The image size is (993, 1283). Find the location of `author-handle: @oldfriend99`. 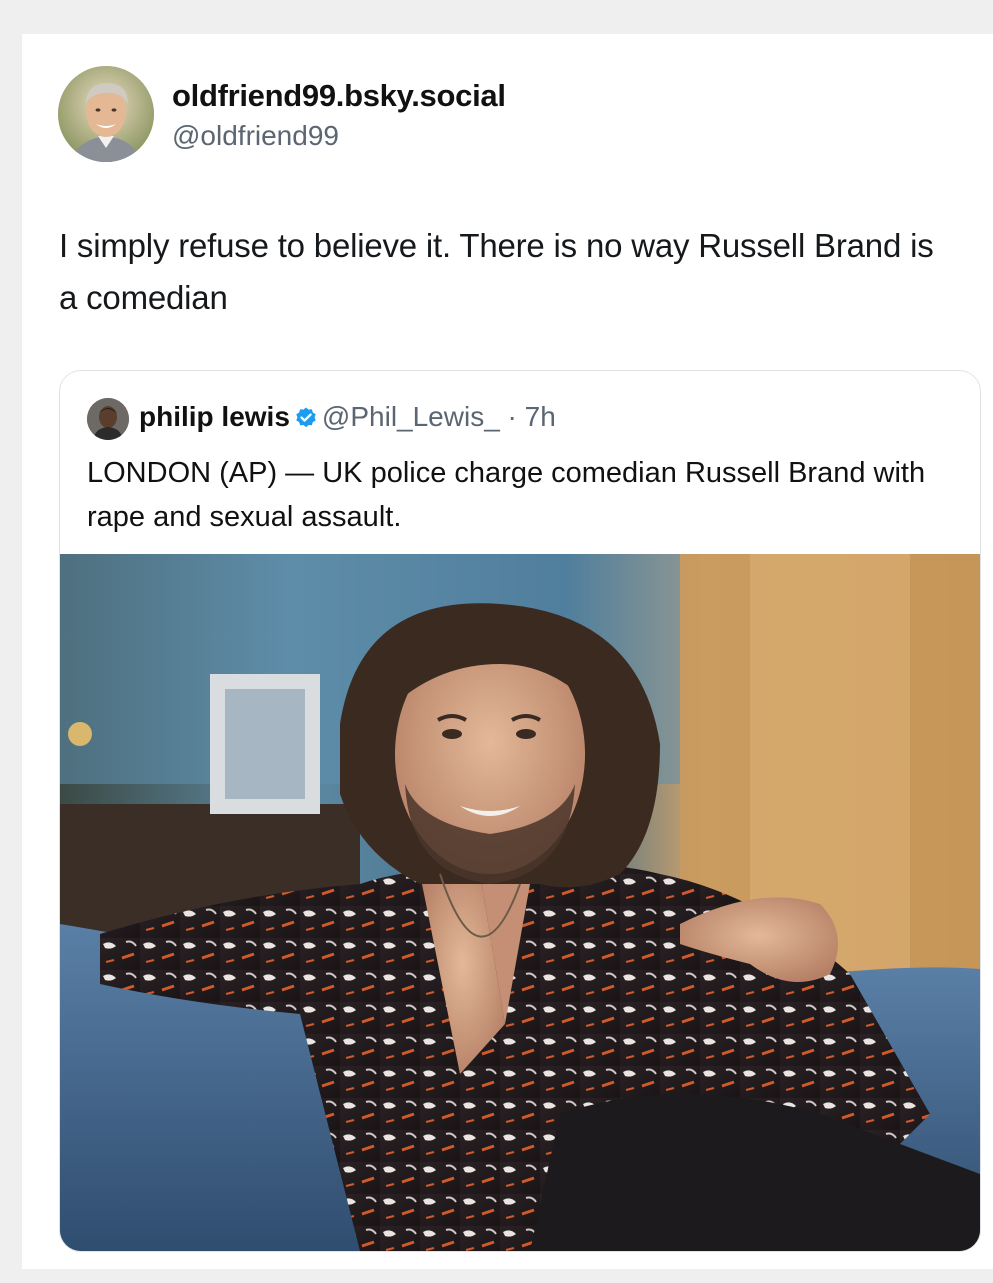

author-handle: @oldfriend99 is located at coordinates (255, 136).